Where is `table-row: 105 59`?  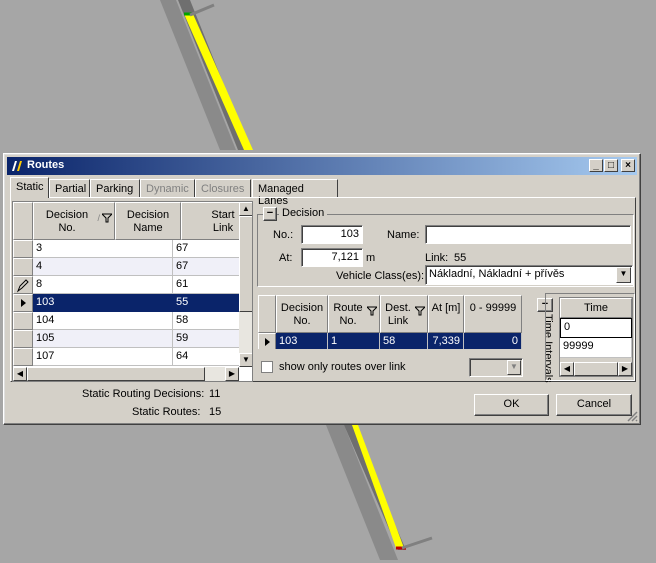
table-row: 105 59 is located at coordinates (127, 339).